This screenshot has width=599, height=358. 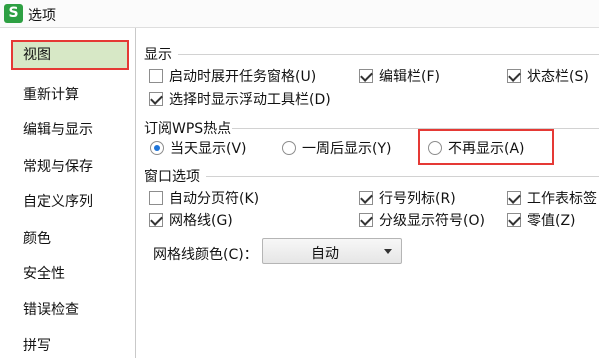 What do you see at coordinates (336, 148) in the screenshot?
I see `show-after-week-radio: 一周后显示(Y)` at bounding box center [336, 148].